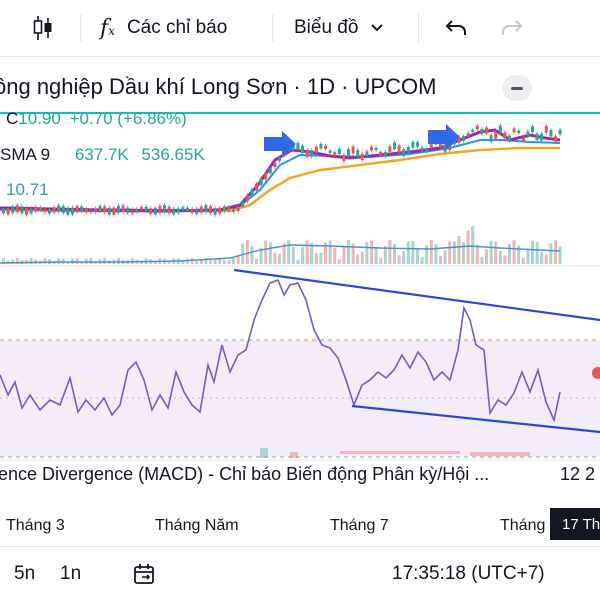 The height and width of the screenshot is (601, 600). Describe the element at coordinates (144, 574) in the screenshot. I see `calendar-icon` at that location.